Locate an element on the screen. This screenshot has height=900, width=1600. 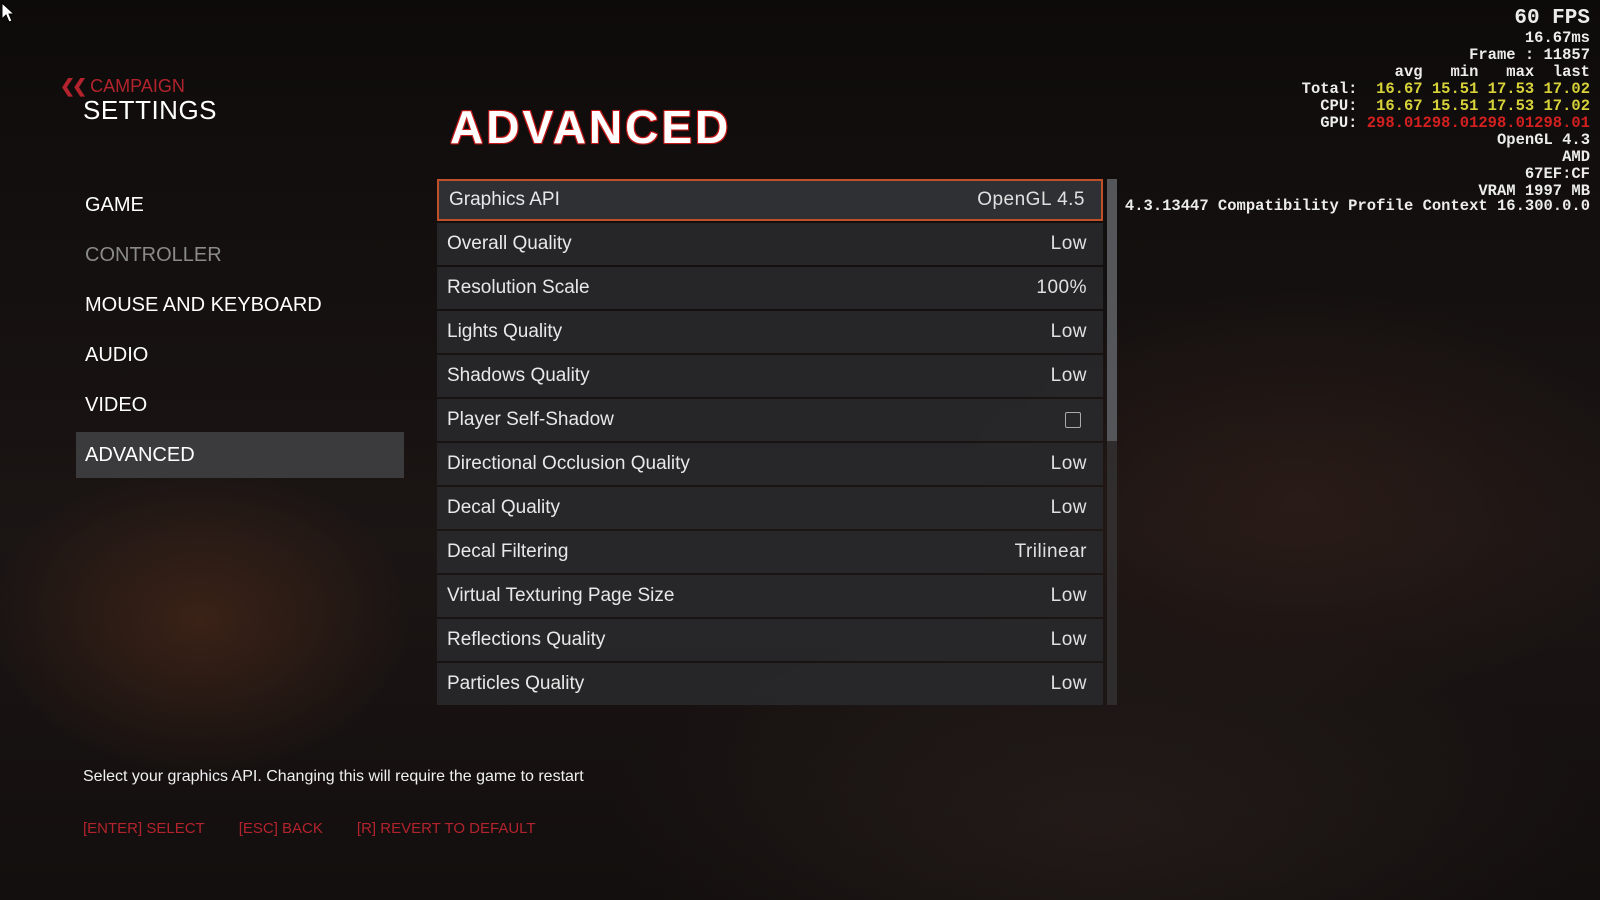
cpu-label: CPU: is located at coordinates (1339, 106).